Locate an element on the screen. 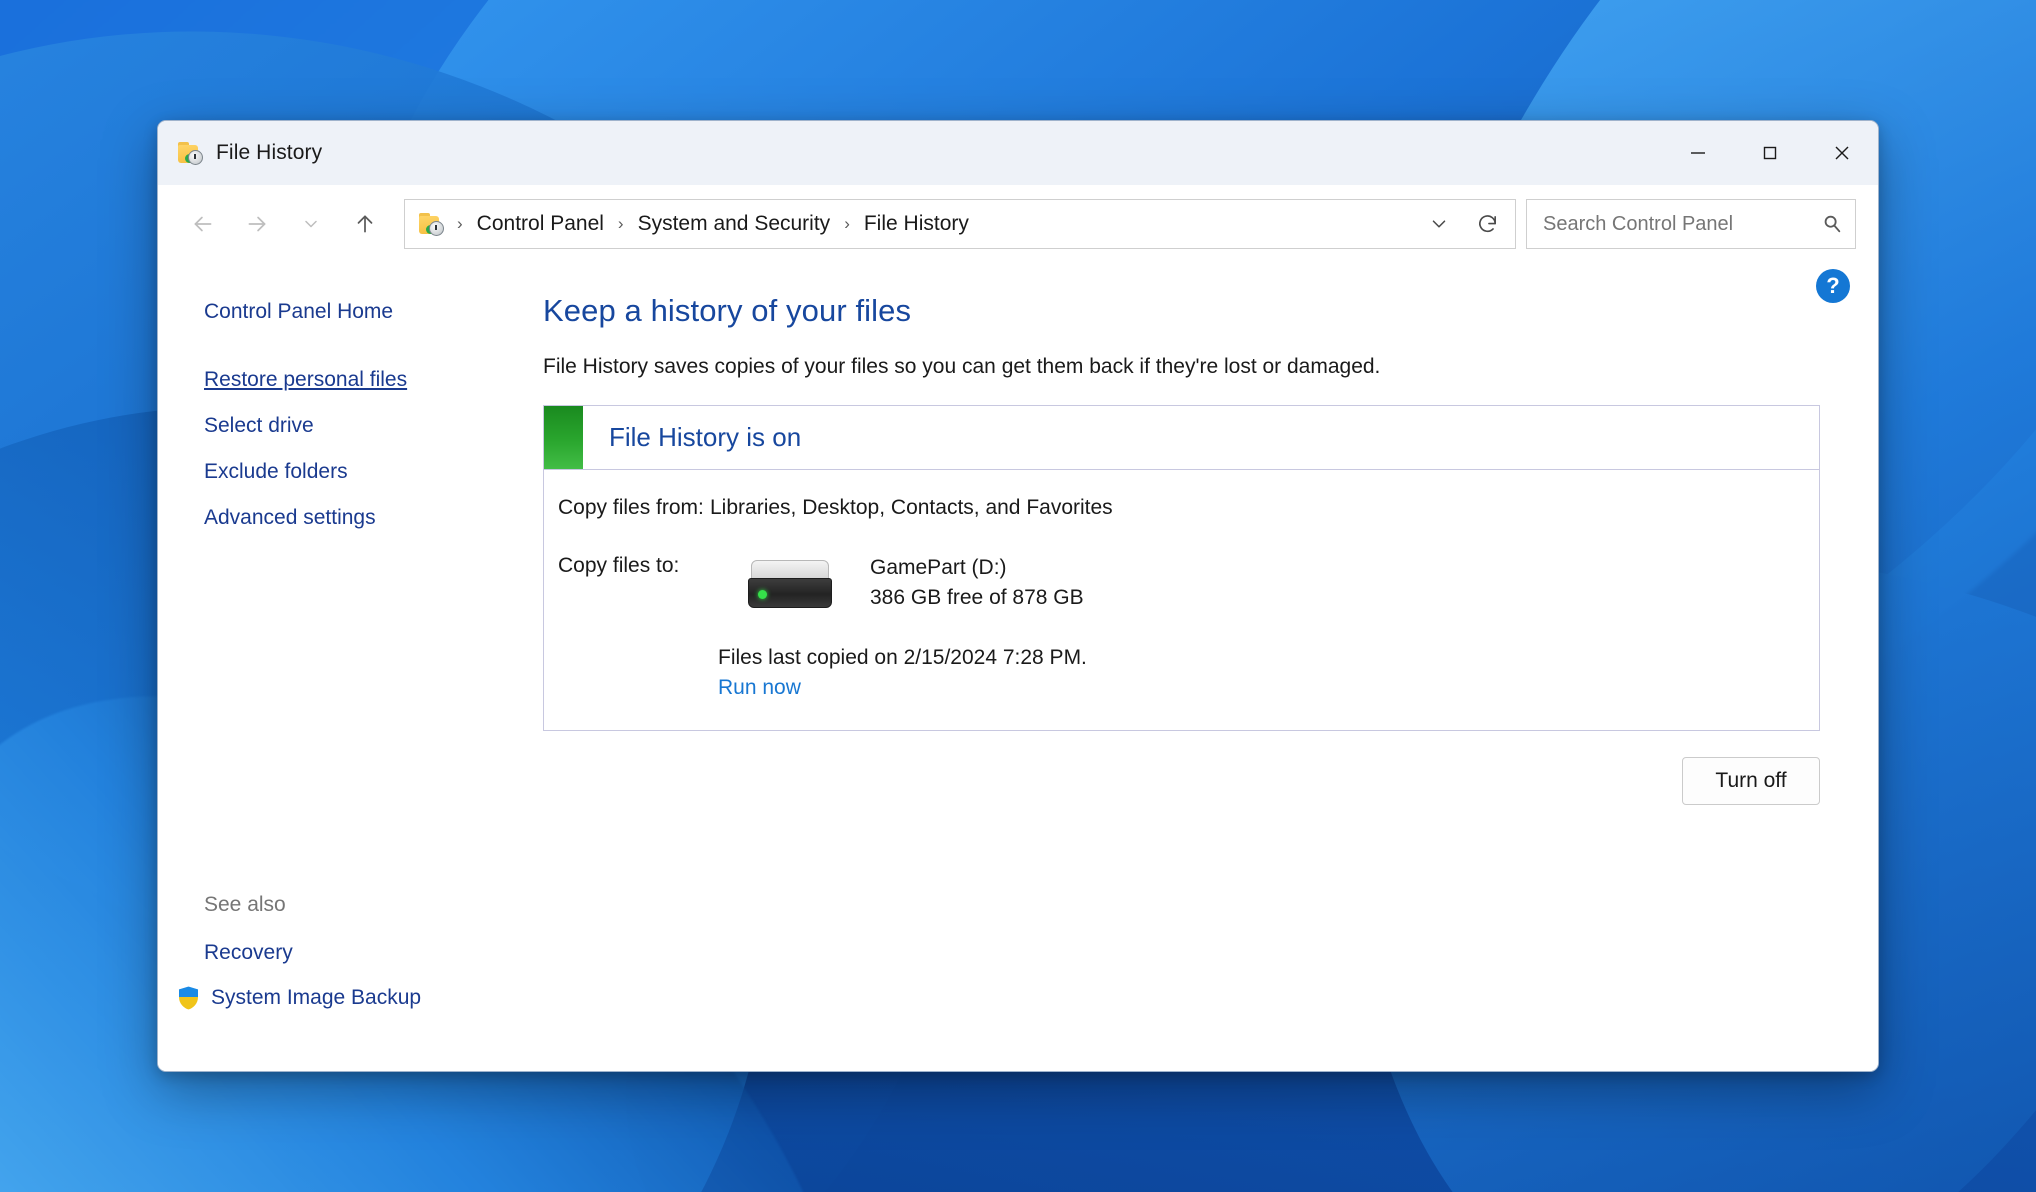 This screenshot has height=1192, width=2036. action-button-row: Turn off is located at coordinates (1181, 781).